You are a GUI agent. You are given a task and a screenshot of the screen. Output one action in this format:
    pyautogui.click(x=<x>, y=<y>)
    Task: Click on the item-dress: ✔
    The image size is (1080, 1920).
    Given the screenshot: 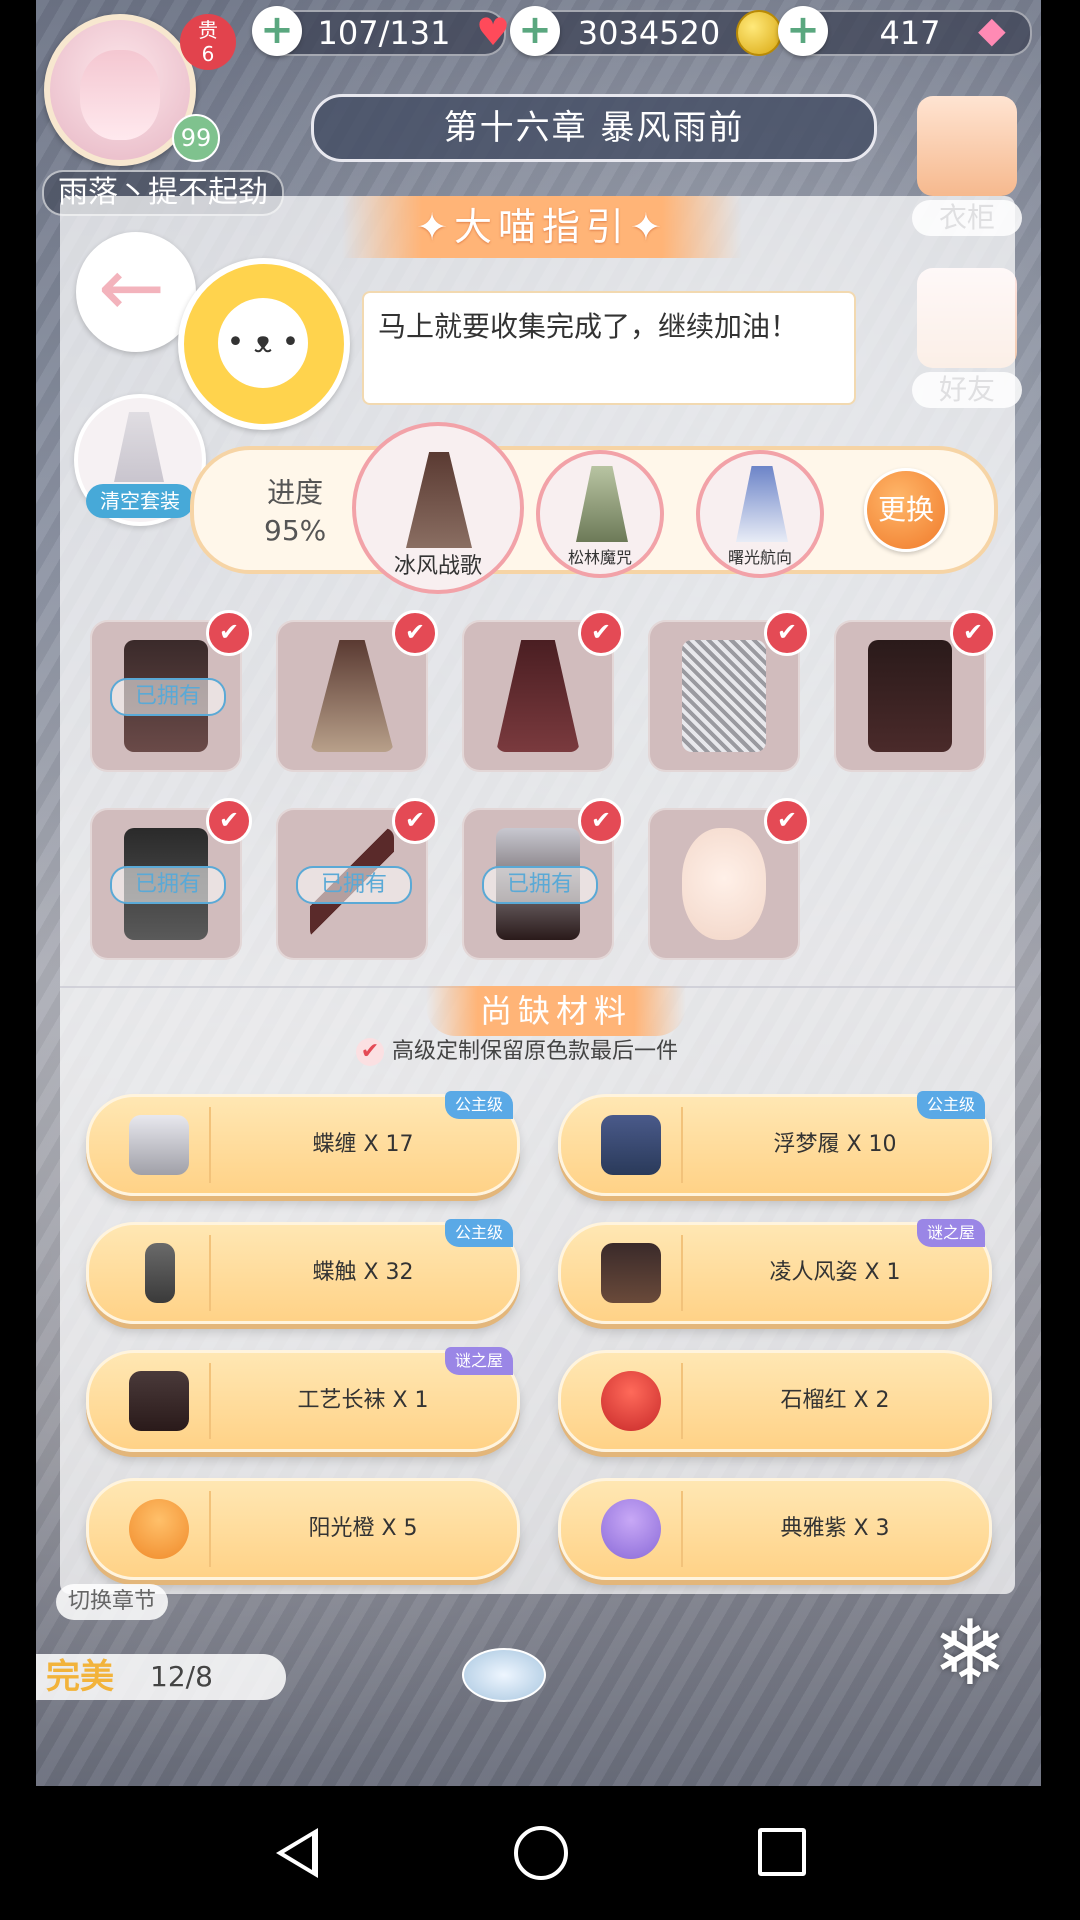 What is the action you would take?
    pyautogui.click(x=357, y=691)
    